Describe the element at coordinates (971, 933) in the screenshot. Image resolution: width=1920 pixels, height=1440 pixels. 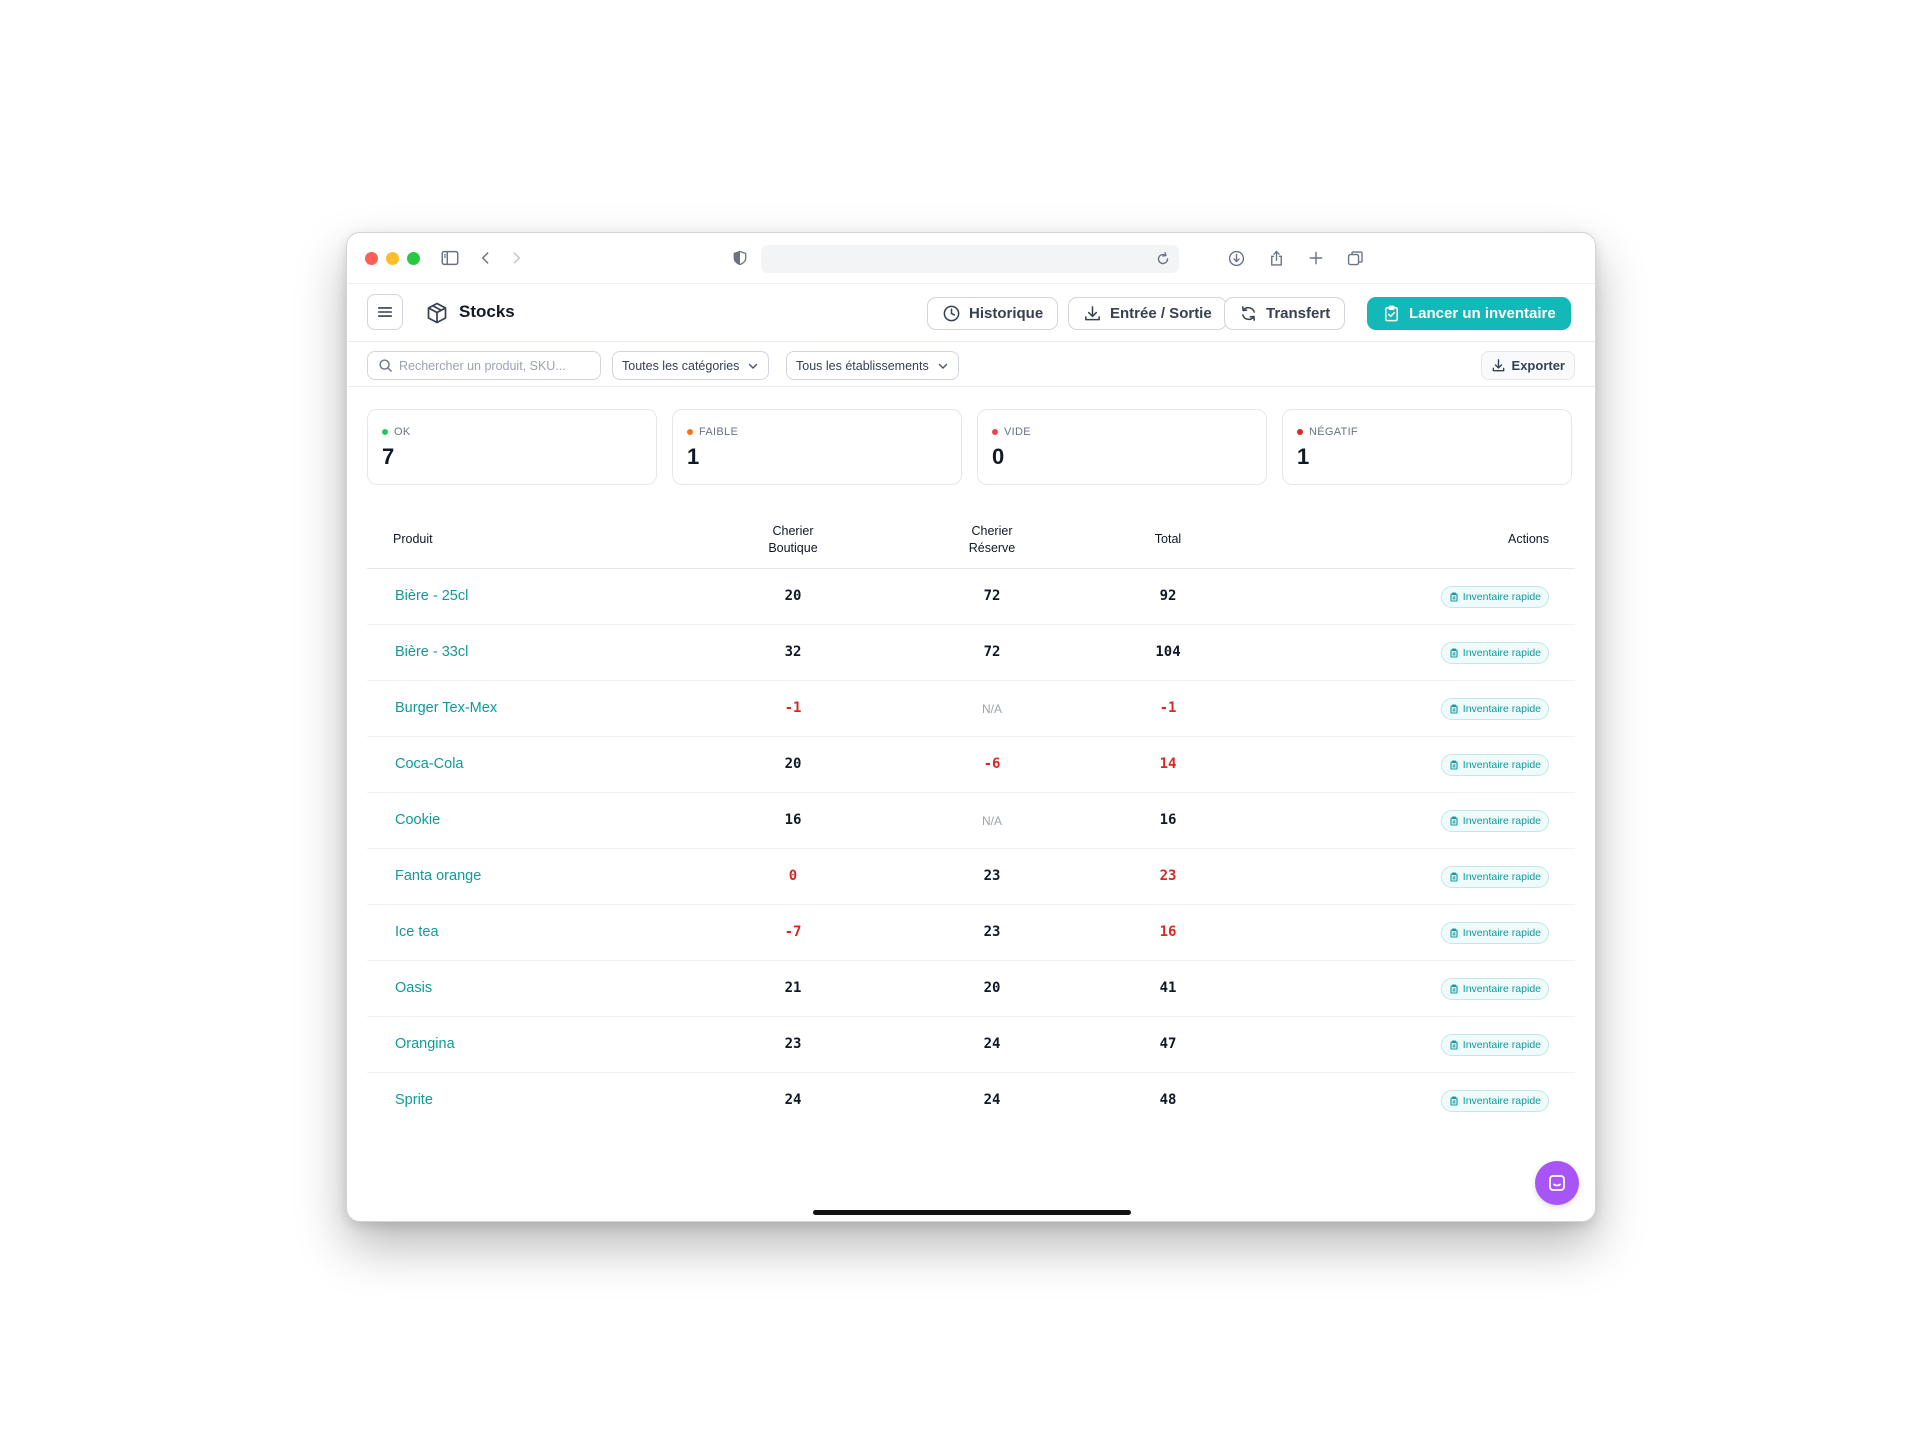
I see `table-row: Ice tea -7 23 16 Inventaire rapide` at that location.